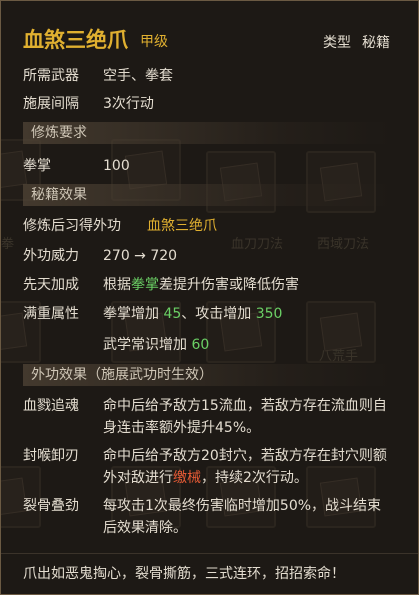 Image resolution: width=419 pixels, height=595 pixels. I want to click on effect-desc: 命中后给予敌方15流血，若敌方存在流血则自 身连击率额外提升45%。, so click(253, 417).